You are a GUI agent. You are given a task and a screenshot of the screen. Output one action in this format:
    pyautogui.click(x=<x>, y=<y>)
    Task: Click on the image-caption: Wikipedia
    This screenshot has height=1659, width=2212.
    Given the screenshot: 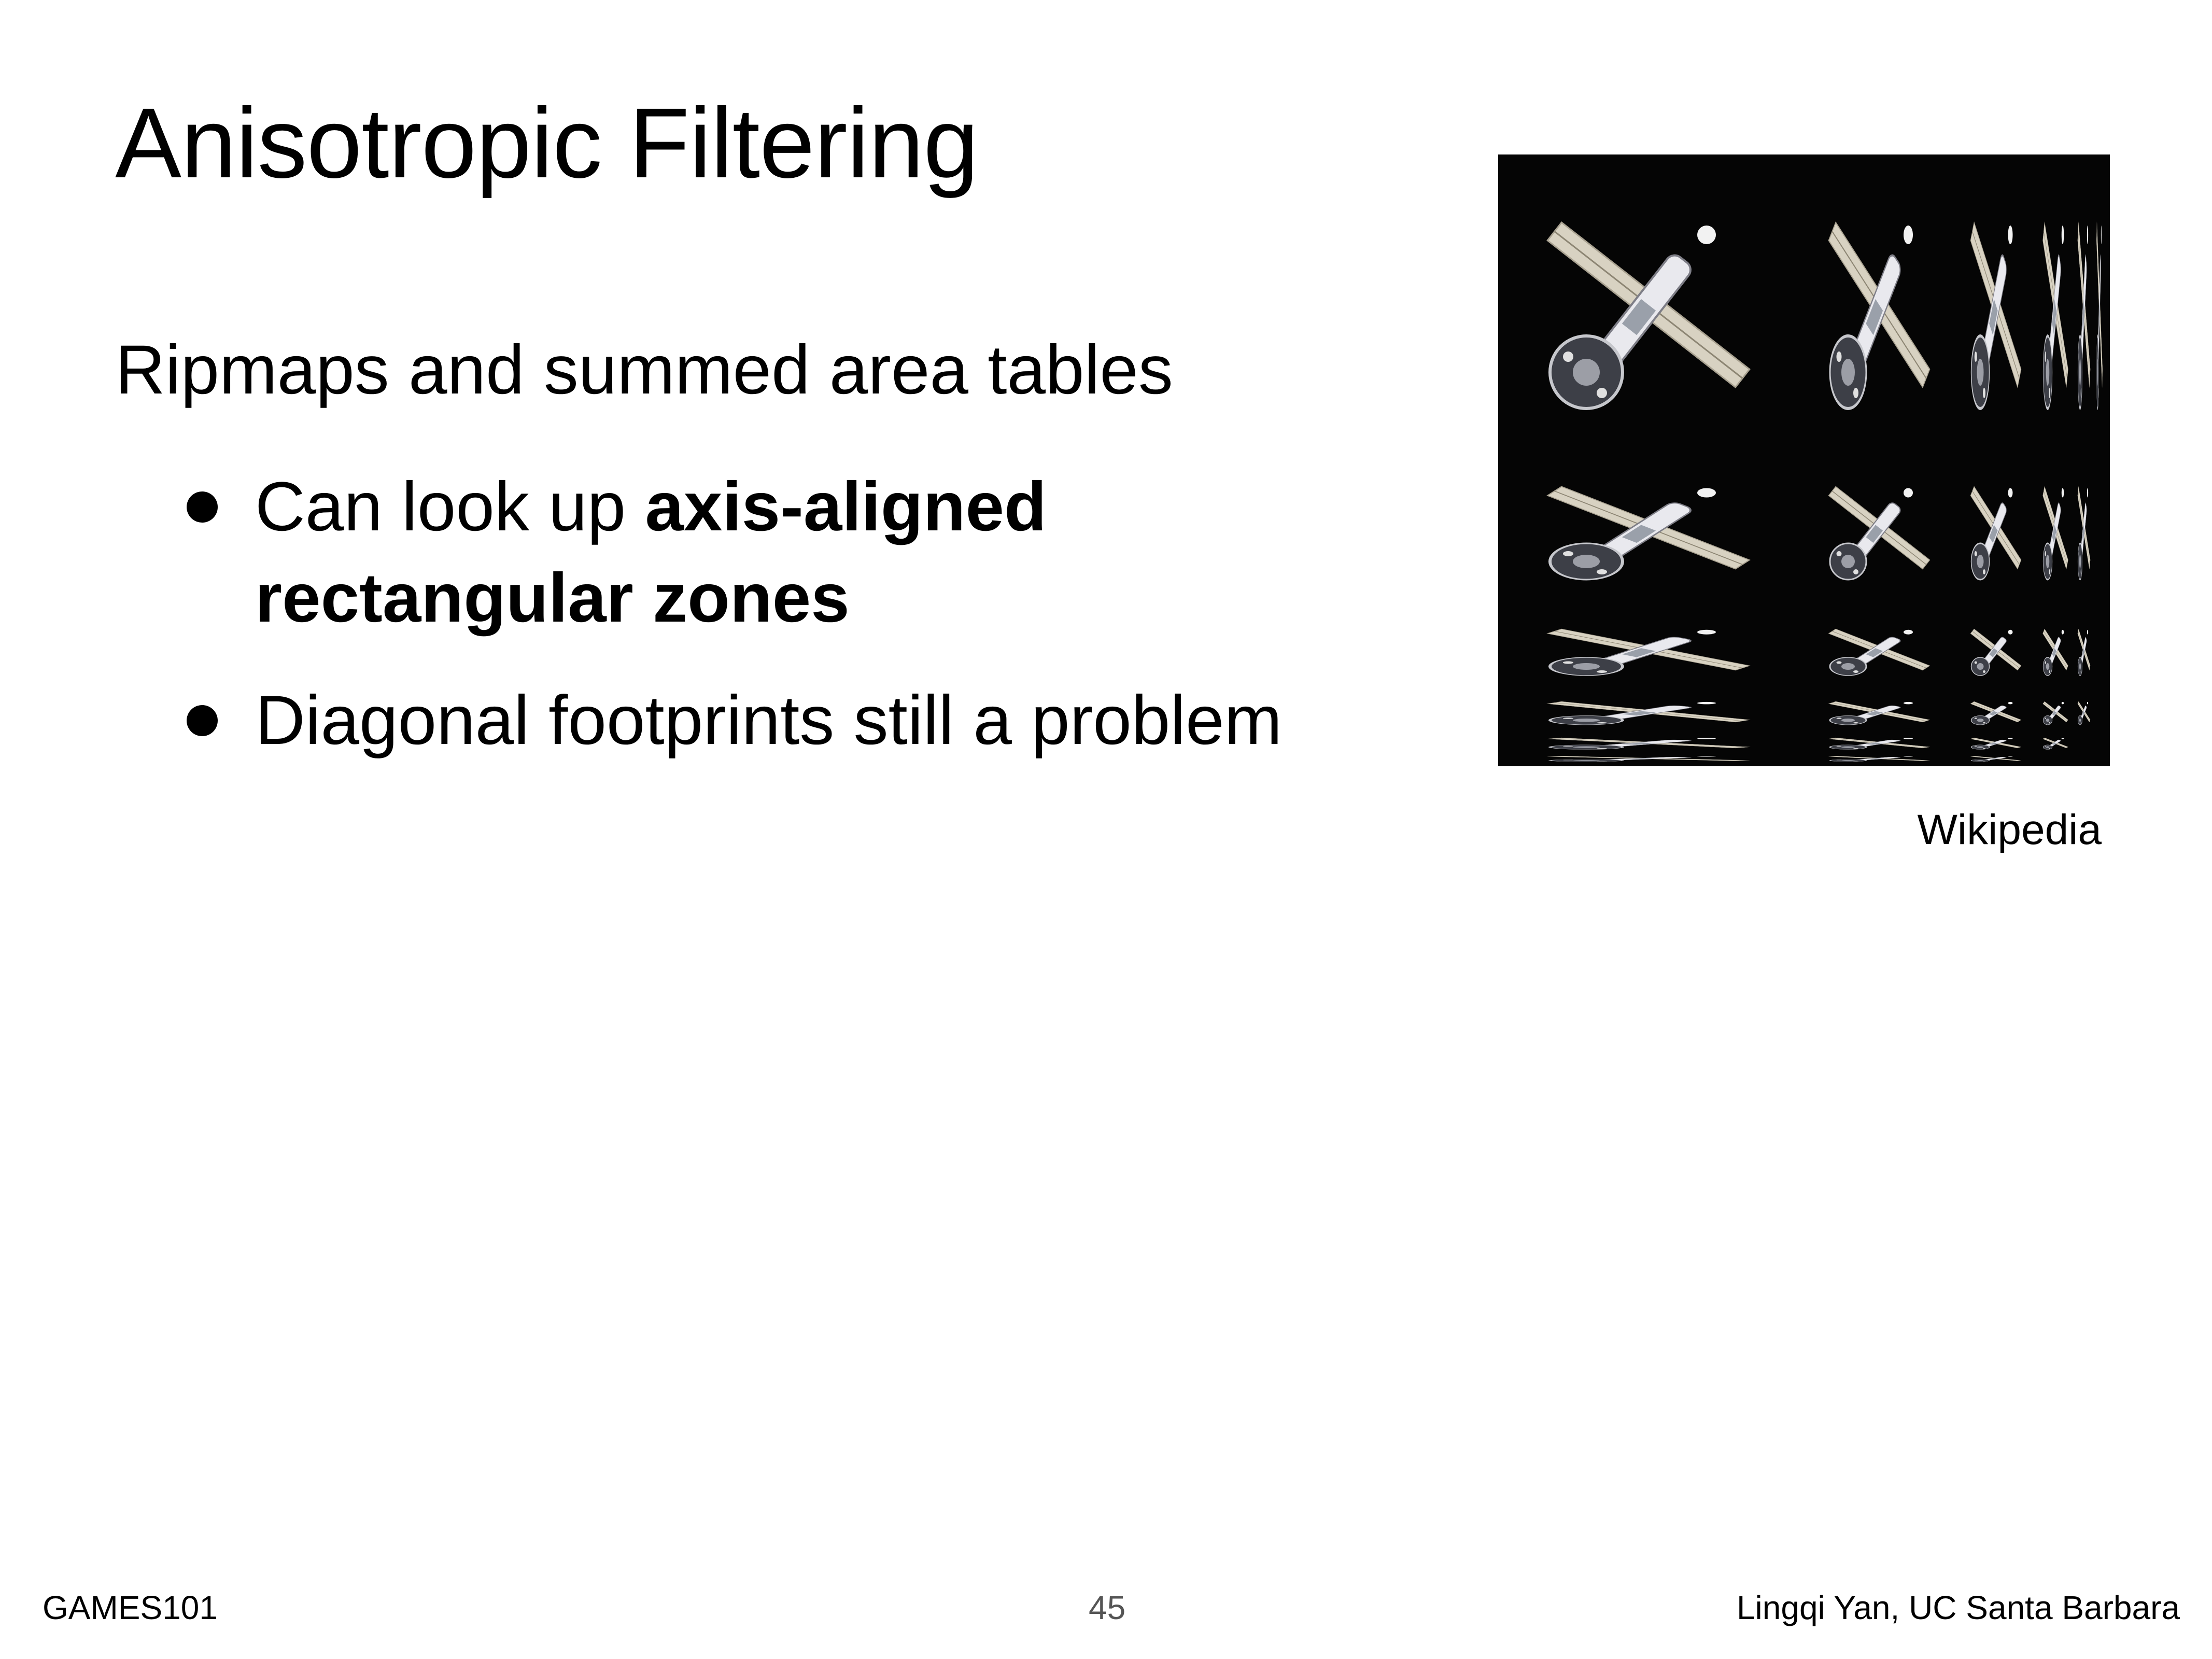 What is the action you would take?
    pyautogui.click(x=2009, y=829)
    